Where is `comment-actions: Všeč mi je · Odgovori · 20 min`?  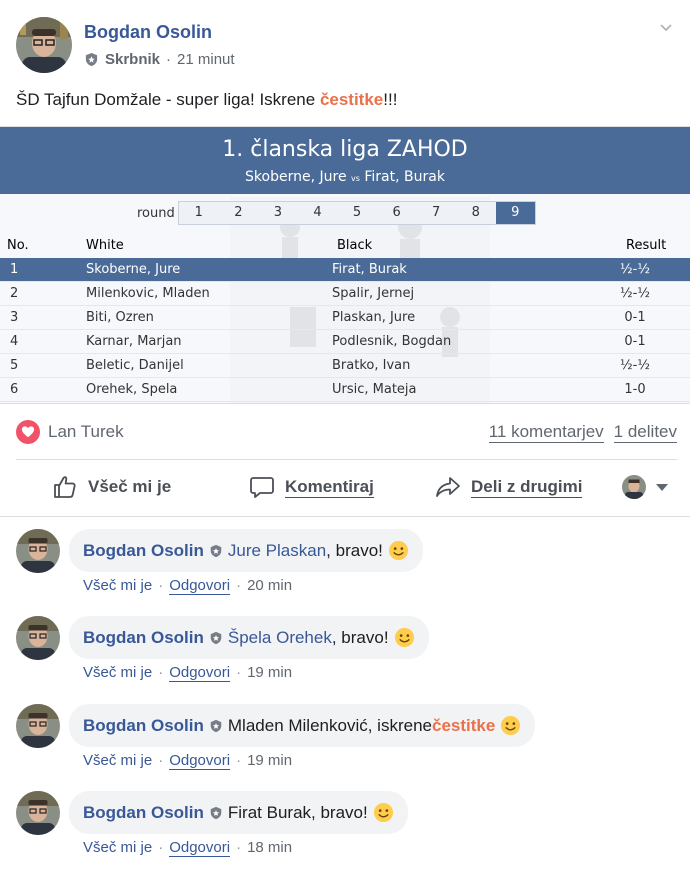
comment-actions: Všeč mi je · Odgovori · 20 min is located at coordinates (187, 586).